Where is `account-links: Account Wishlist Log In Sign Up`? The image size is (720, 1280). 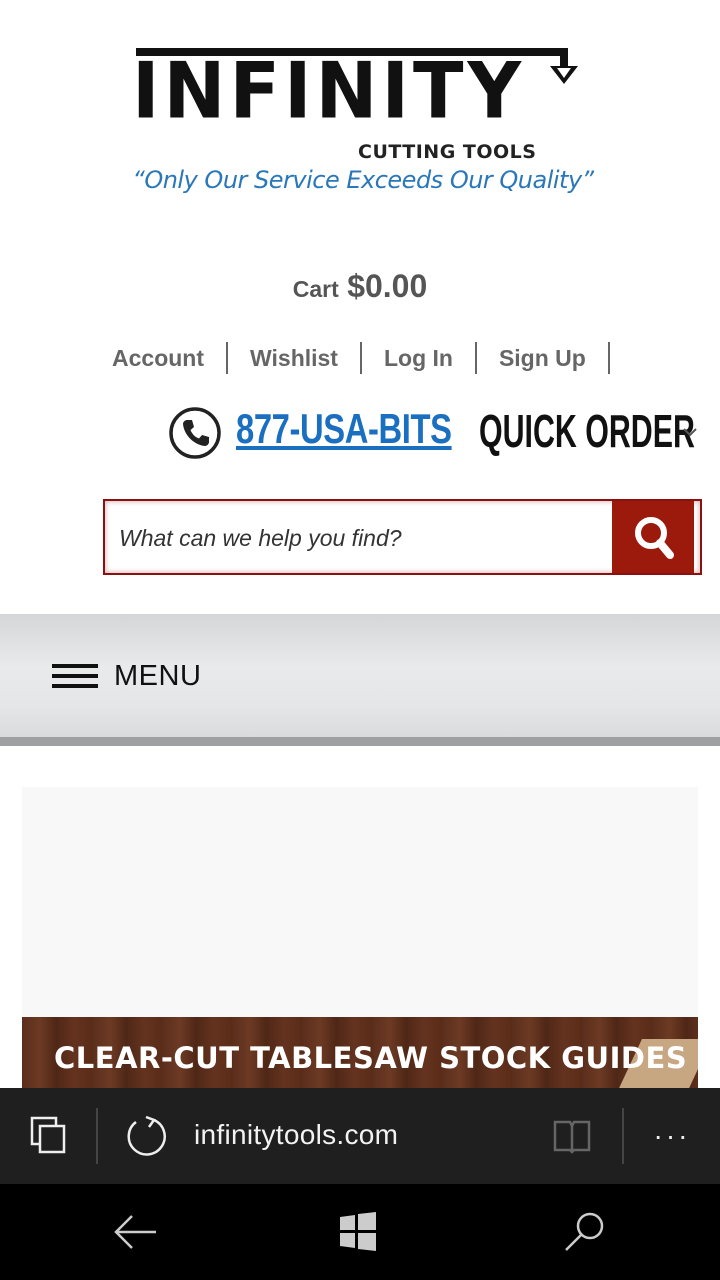
account-links: Account Wishlist Log In Sign Up is located at coordinates (364, 358).